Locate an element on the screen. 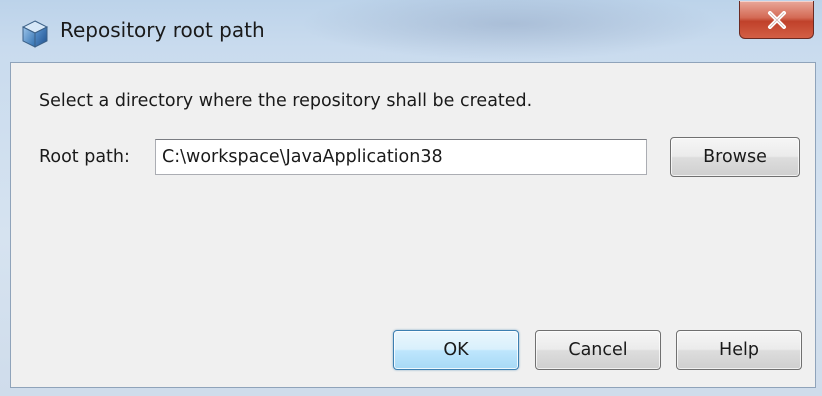  root-path-input is located at coordinates (401, 157).